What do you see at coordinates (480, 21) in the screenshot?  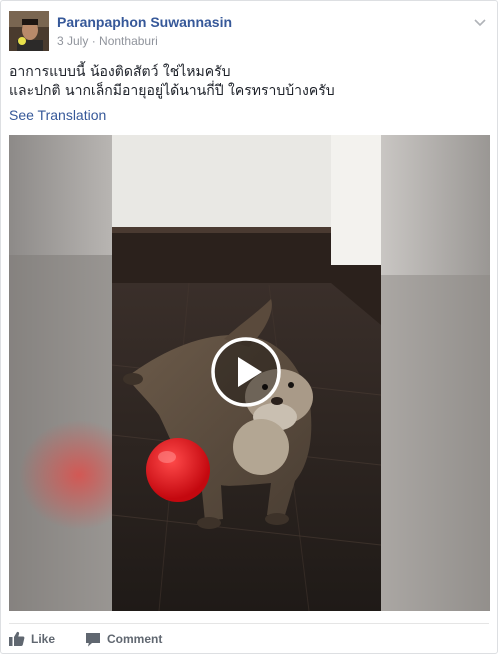 I see `chevron-down-icon` at bounding box center [480, 21].